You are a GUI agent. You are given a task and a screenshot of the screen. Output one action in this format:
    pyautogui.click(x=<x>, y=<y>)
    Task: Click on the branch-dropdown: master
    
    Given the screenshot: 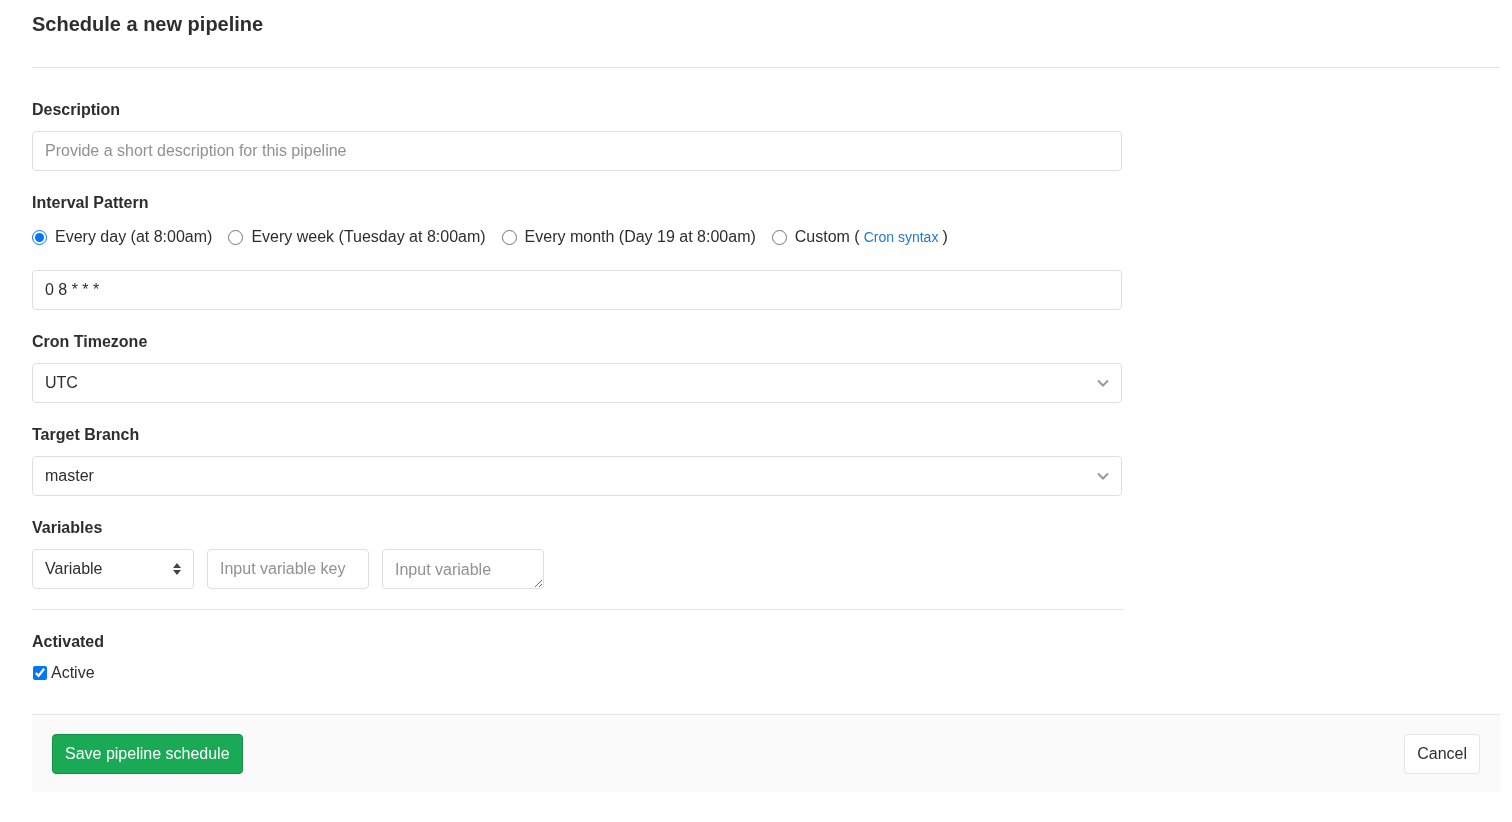 What is the action you would take?
    pyautogui.click(x=577, y=476)
    